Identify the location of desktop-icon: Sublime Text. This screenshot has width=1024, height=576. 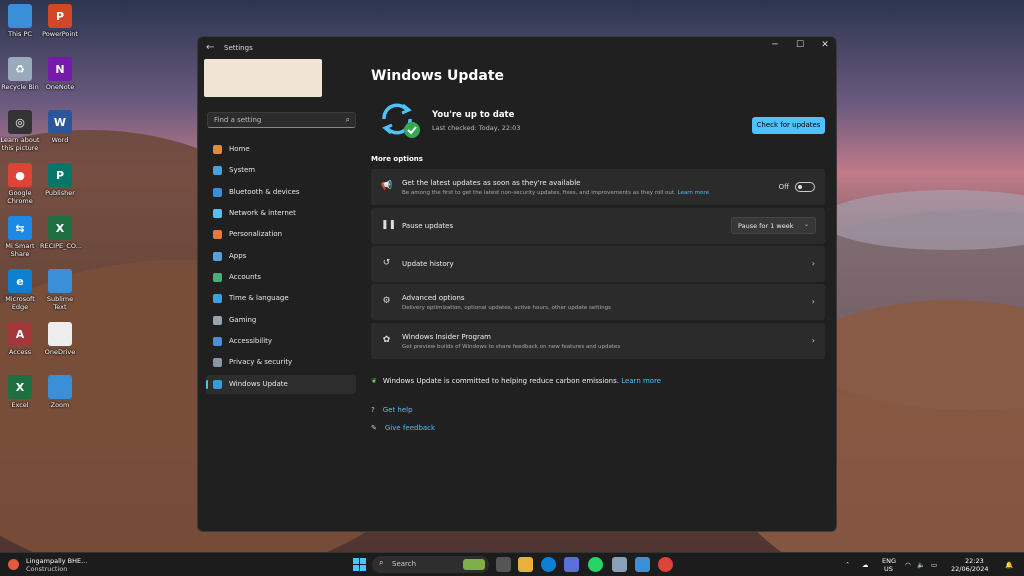
(60, 290).